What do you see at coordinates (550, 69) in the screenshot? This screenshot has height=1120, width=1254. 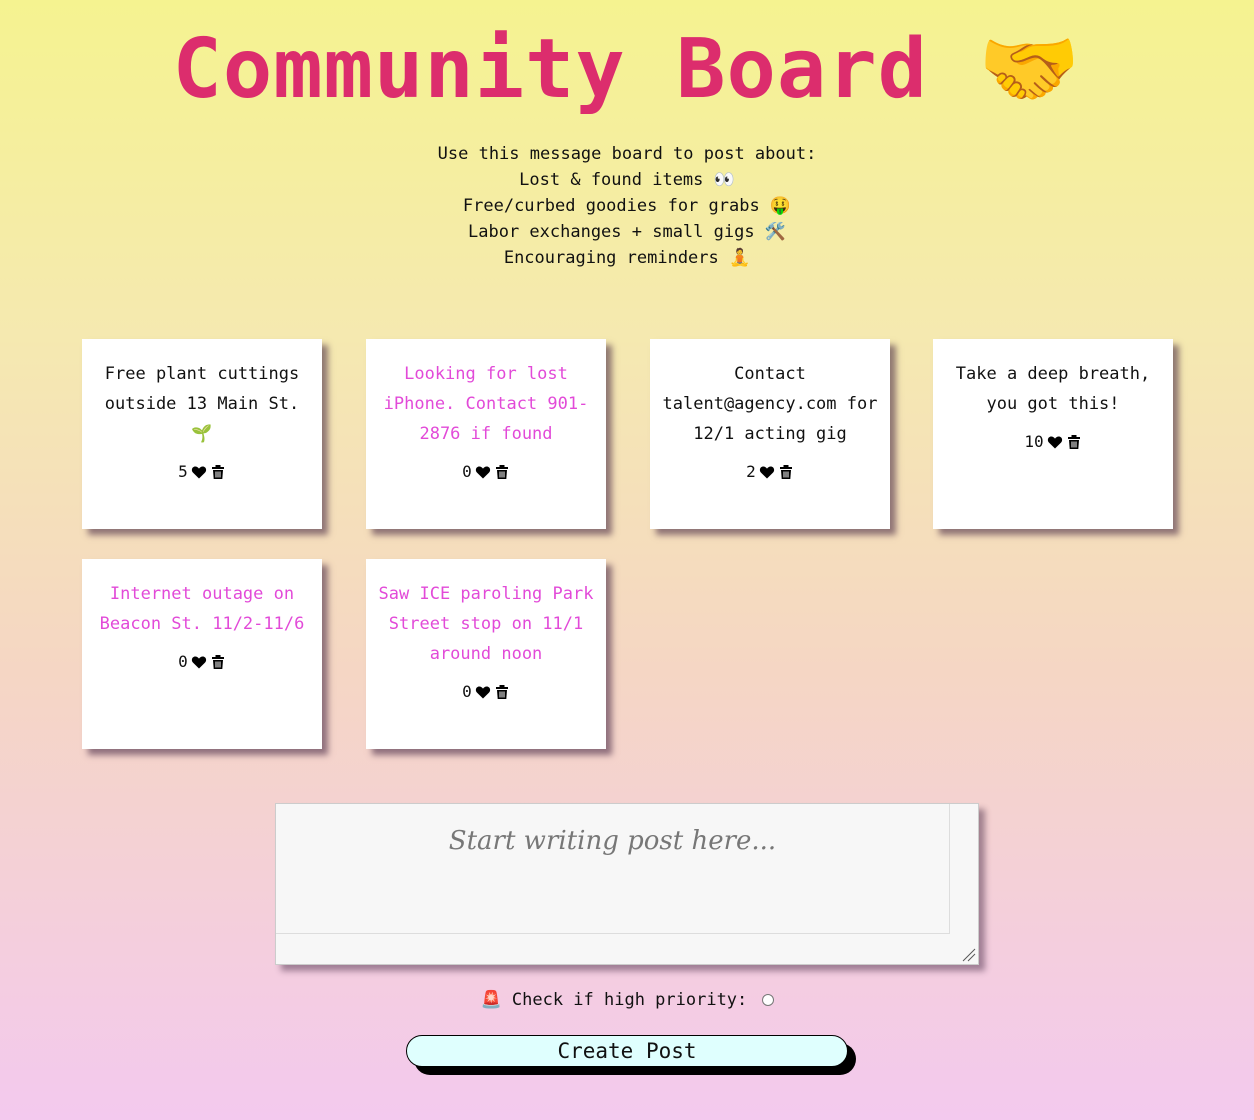 I see `title-text: Community Board` at bounding box center [550, 69].